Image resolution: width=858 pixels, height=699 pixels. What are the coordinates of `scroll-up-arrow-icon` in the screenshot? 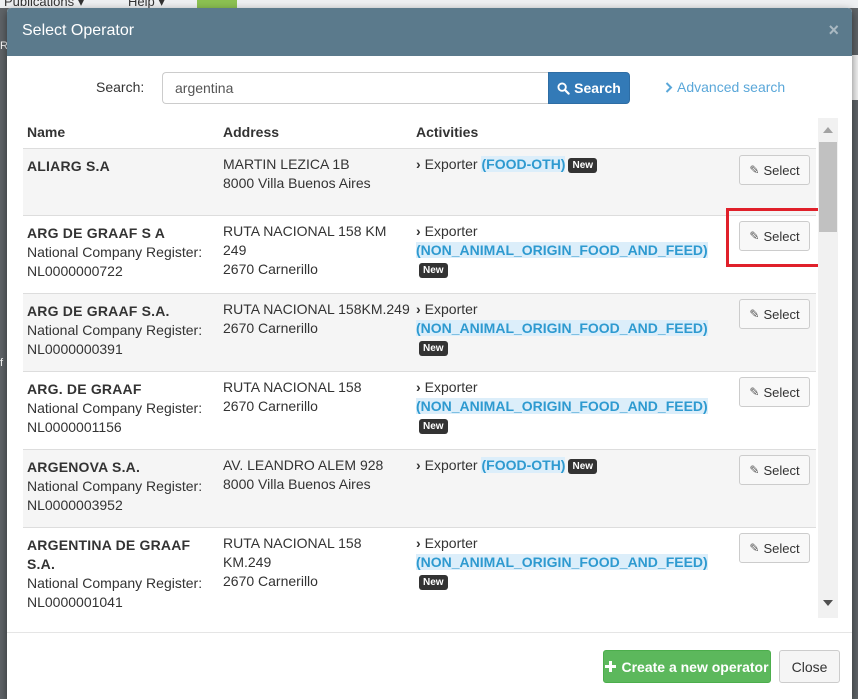 It's located at (828, 130).